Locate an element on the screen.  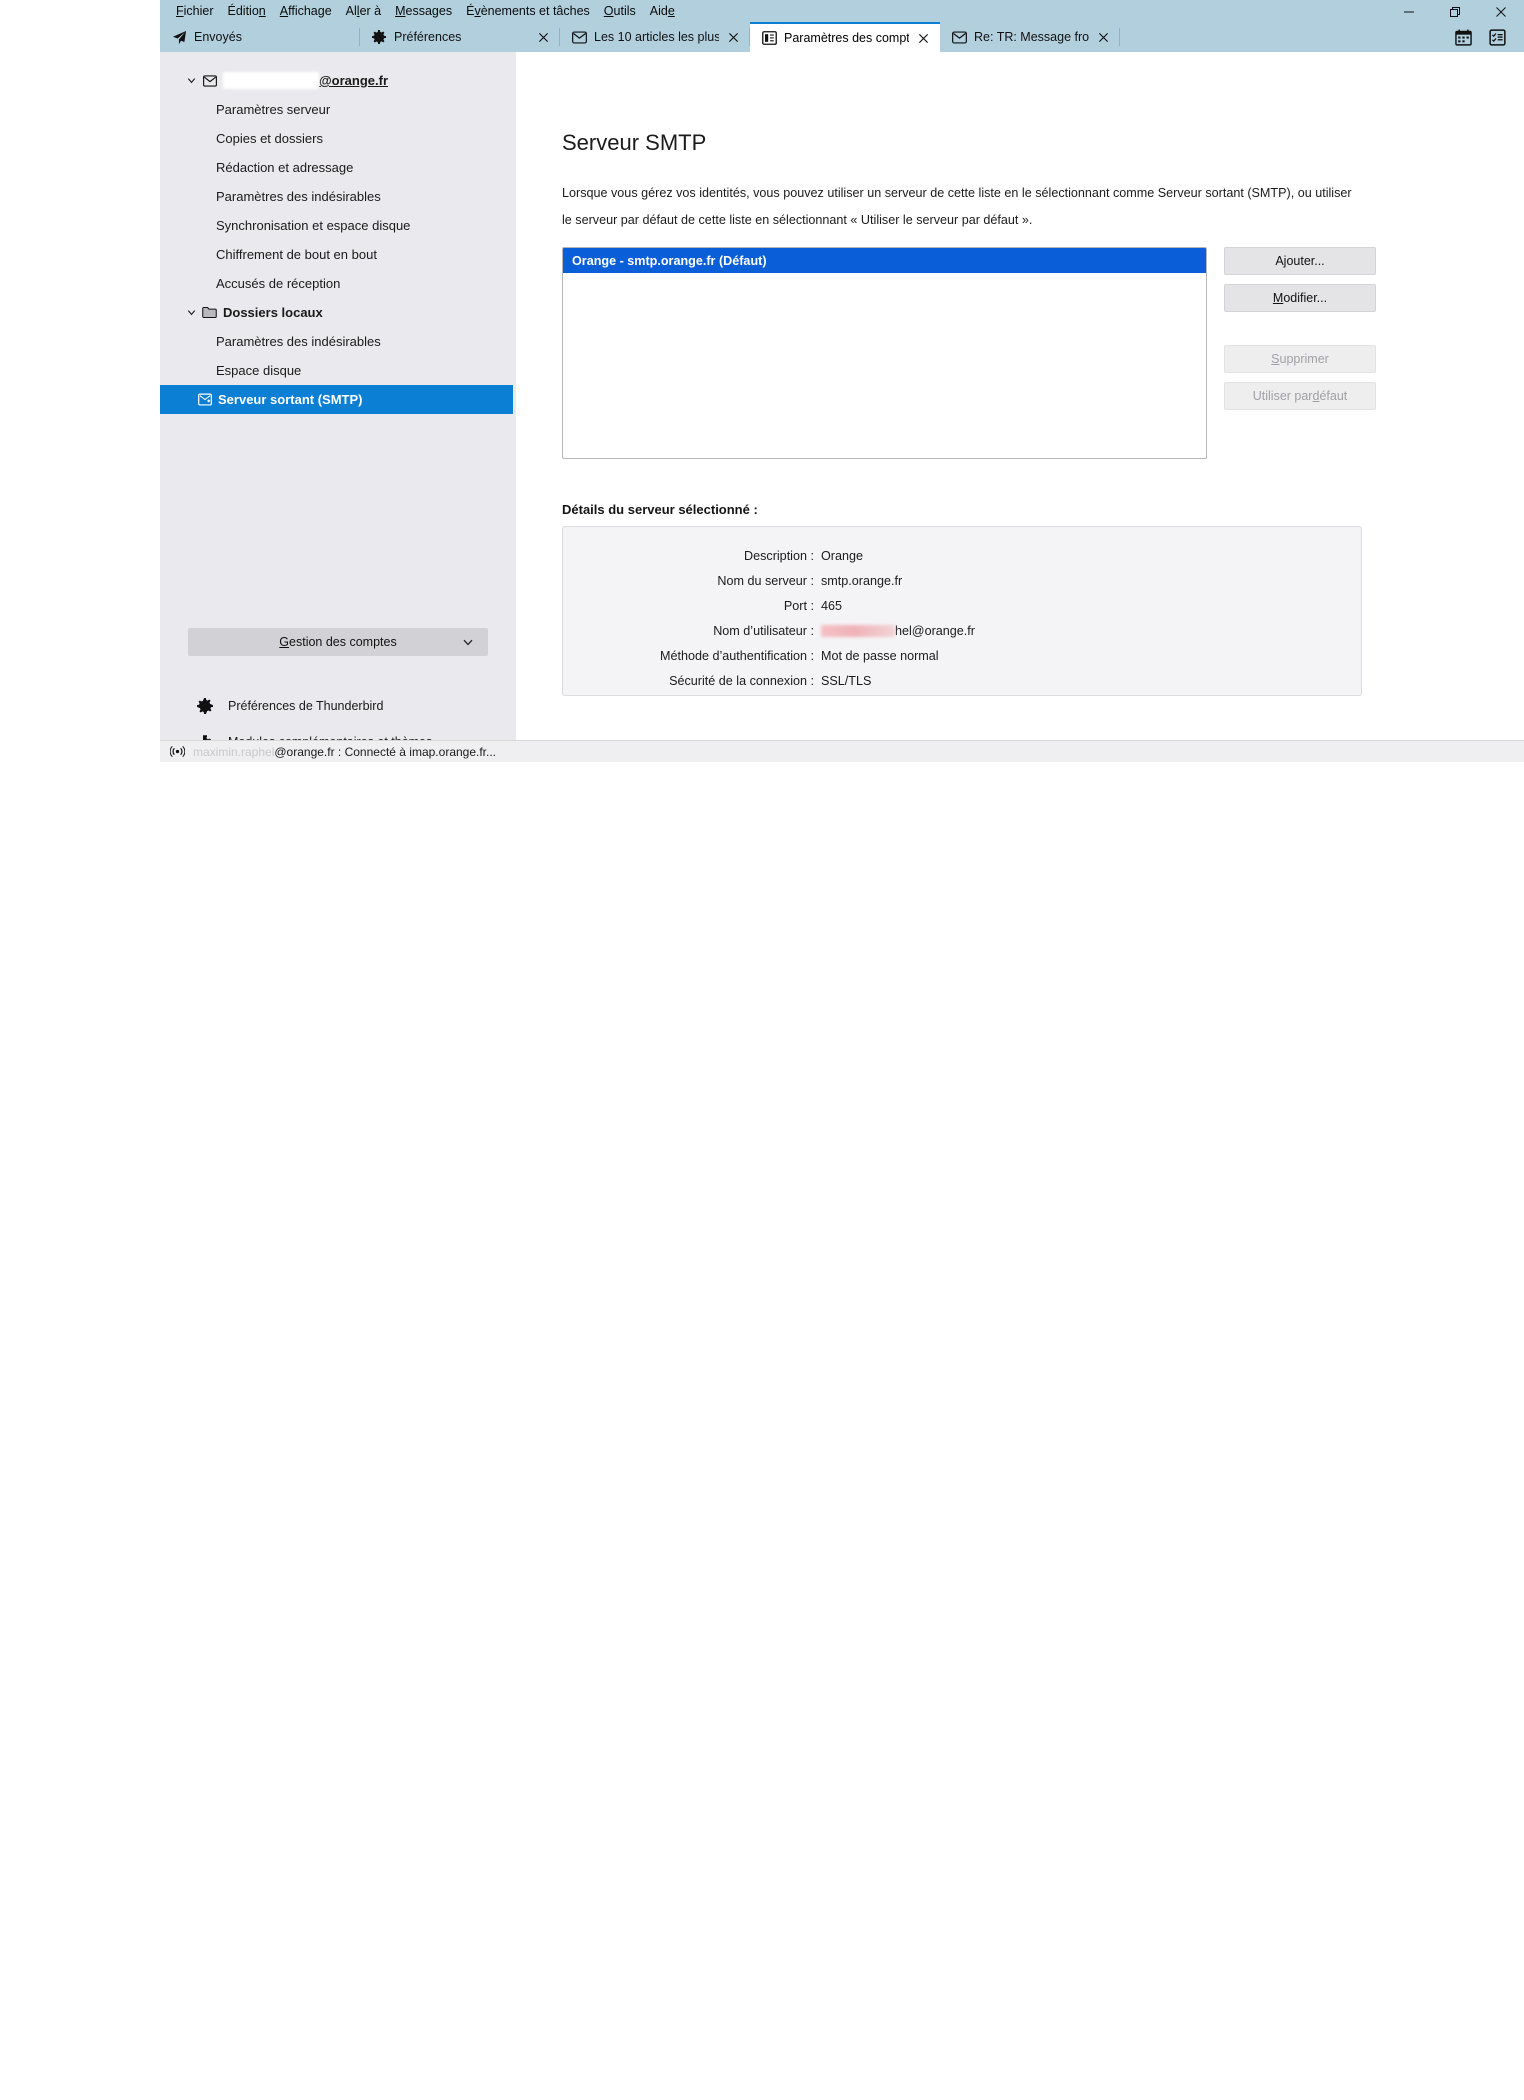
tab-preferences: Préférences is located at coordinates (460, 37).